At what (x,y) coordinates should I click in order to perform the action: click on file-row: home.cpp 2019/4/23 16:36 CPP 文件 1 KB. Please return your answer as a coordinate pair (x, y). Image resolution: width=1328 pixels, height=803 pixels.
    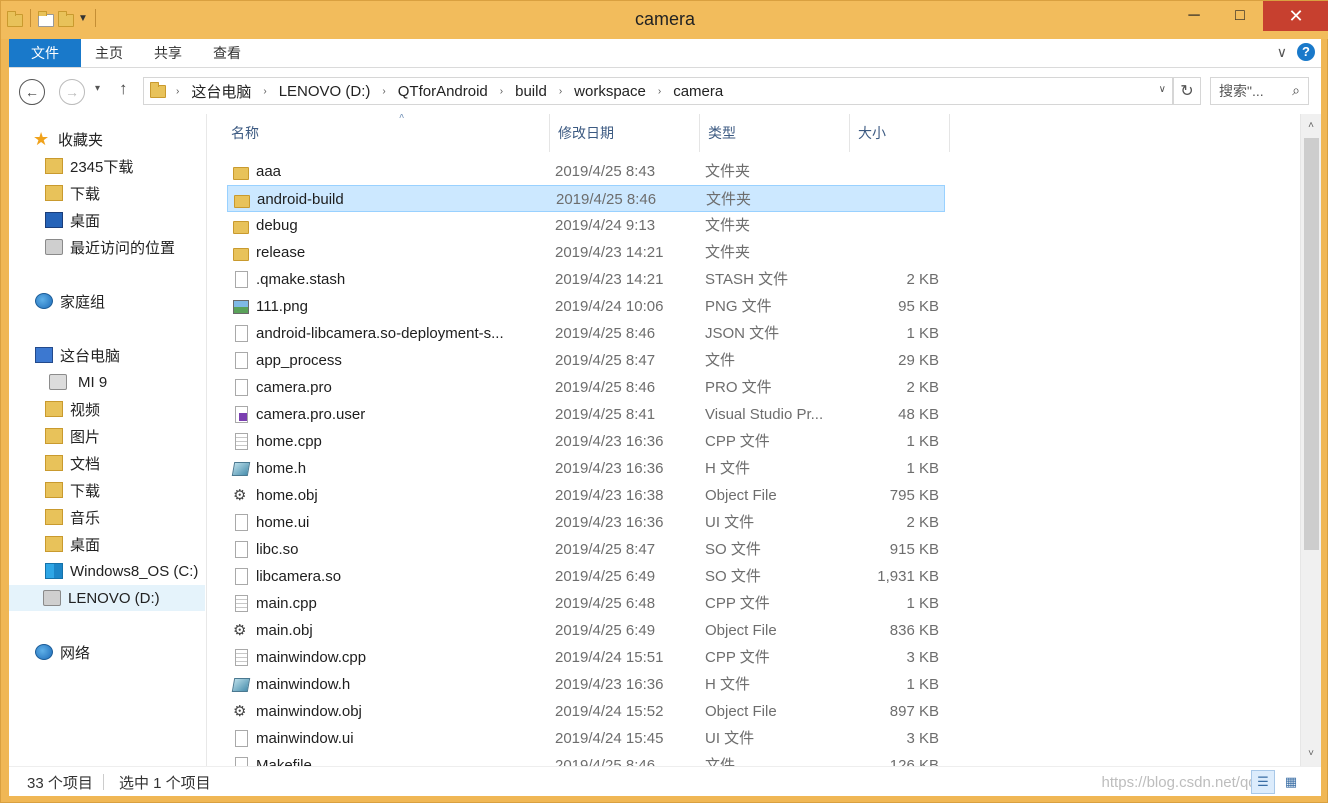
    Looking at the image, I should click on (586, 441).